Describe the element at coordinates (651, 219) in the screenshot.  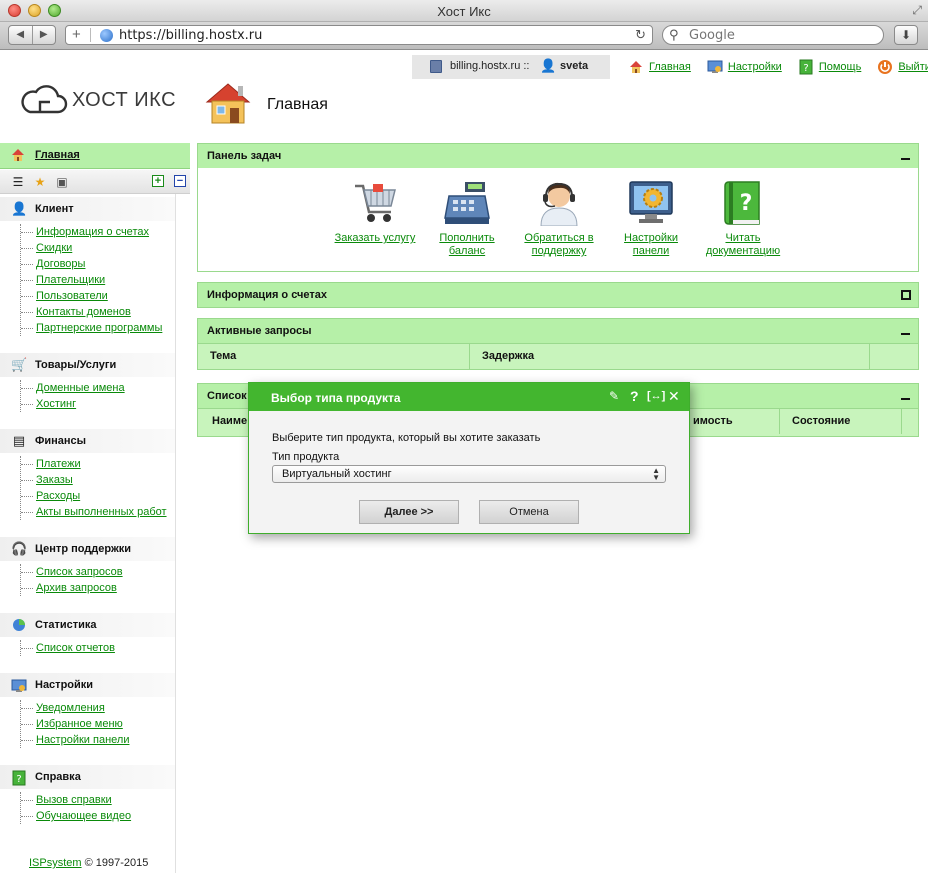
I see `task-panel-settings: Настройки панели` at that location.